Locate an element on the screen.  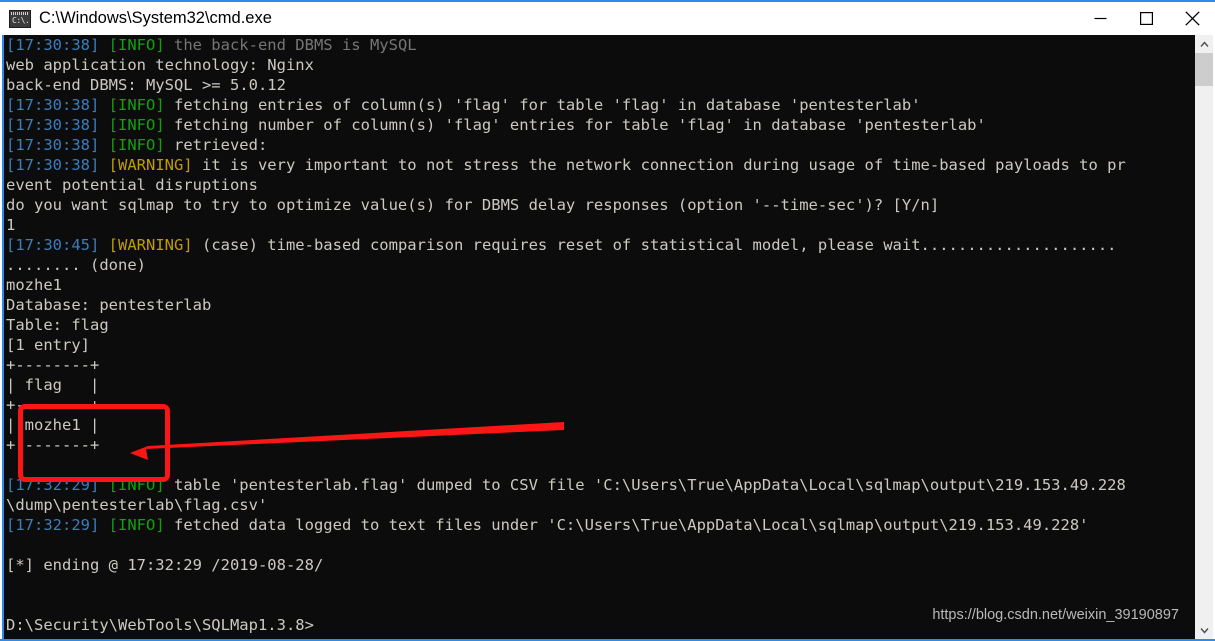
console-line-segment: [1 entry] is located at coordinates (48, 345).